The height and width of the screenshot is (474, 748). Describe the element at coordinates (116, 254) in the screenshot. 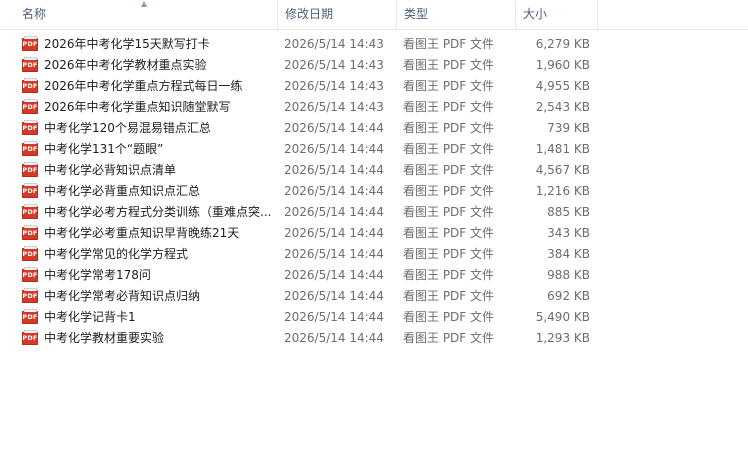

I see `file-name: 中考化学常见的化学方程式` at that location.